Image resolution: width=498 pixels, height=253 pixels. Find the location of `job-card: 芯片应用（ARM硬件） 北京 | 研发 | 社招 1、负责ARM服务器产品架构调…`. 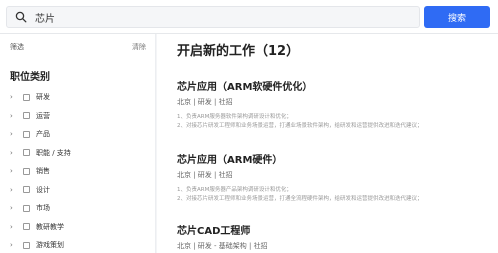

job-card: 芯片应用（ARM硬件） 北京 | 研发 | 社招 1、负责ARM服务器产品架构调… is located at coordinates (332, 177).